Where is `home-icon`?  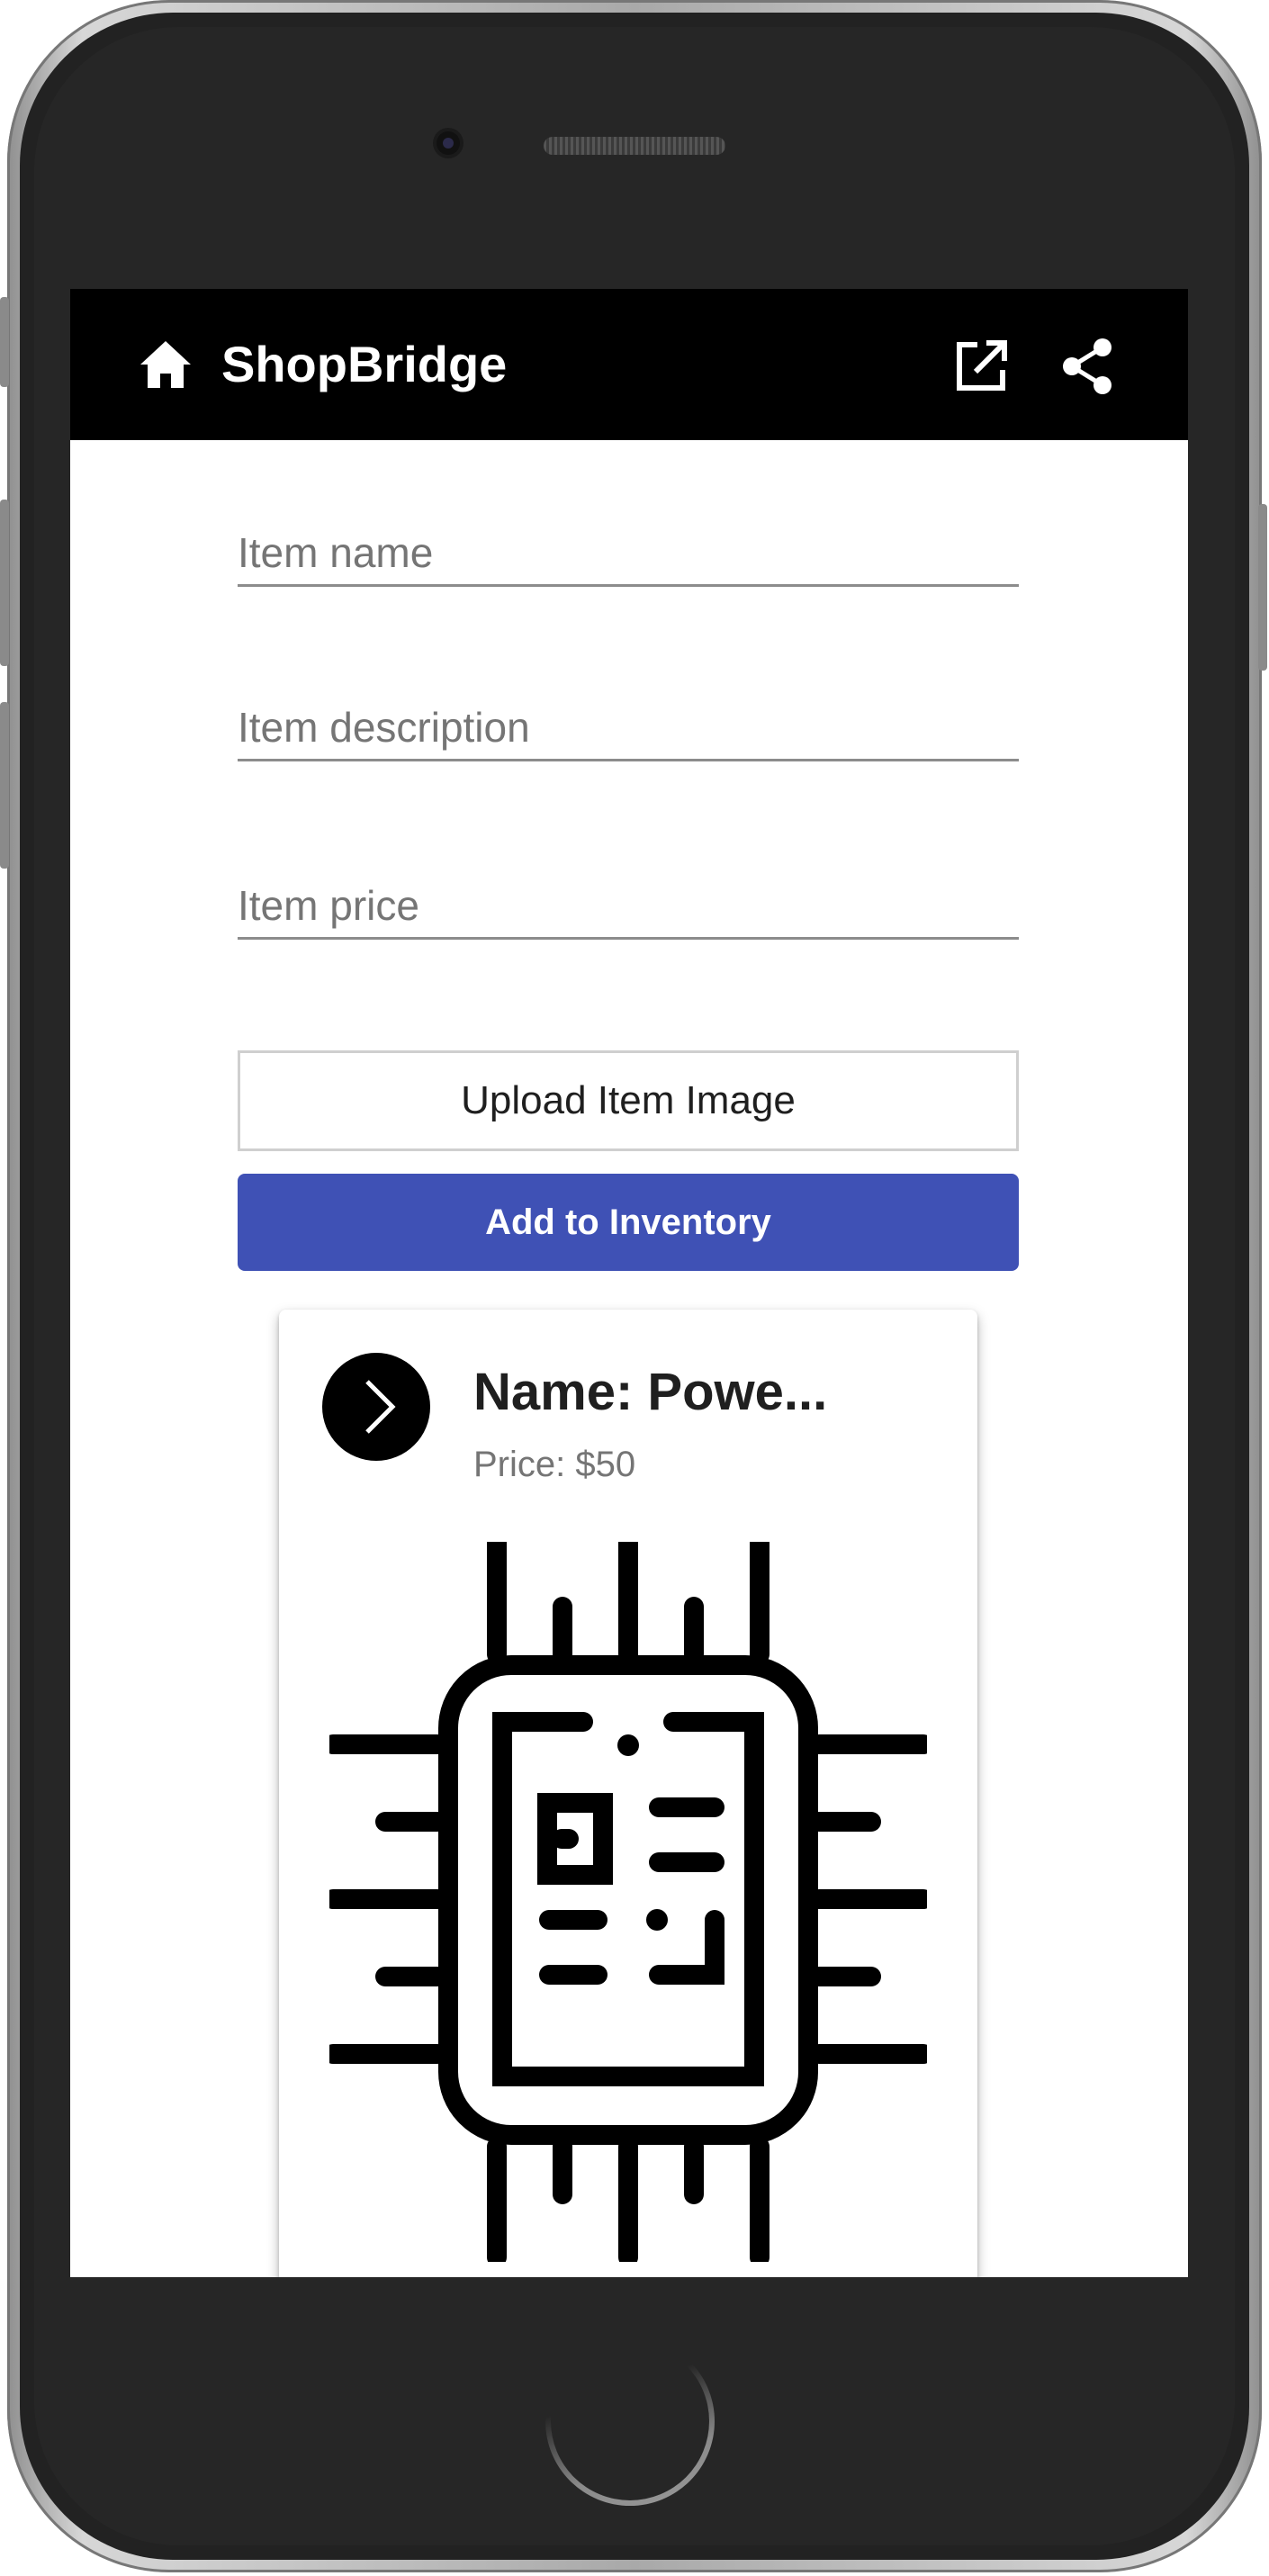
home-icon is located at coordinates (166, 364).